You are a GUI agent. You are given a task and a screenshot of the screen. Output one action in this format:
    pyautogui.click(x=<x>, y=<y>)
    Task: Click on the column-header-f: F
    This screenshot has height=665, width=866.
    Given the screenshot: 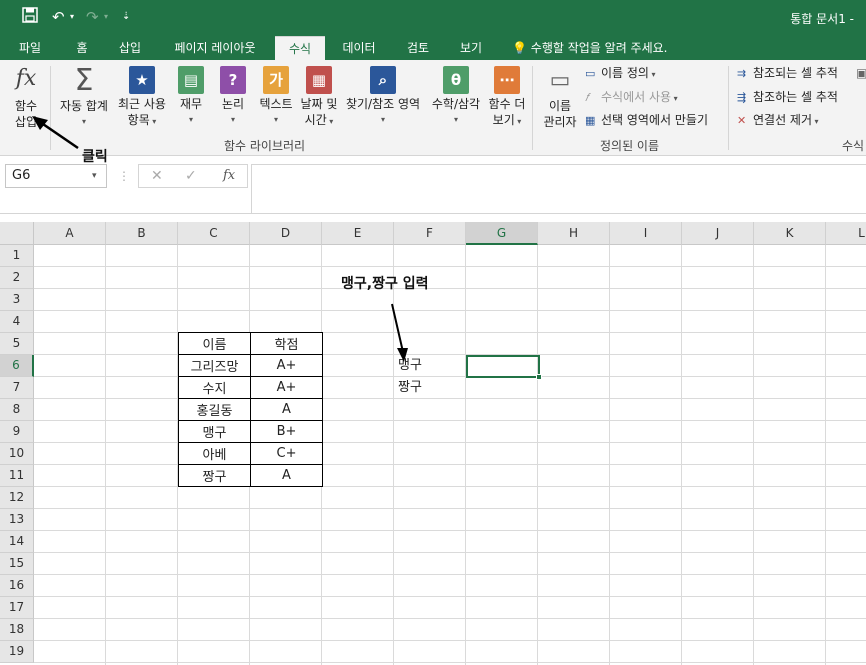 What is the action you would take?
    pyautogui.click(x=430, y=233)
    